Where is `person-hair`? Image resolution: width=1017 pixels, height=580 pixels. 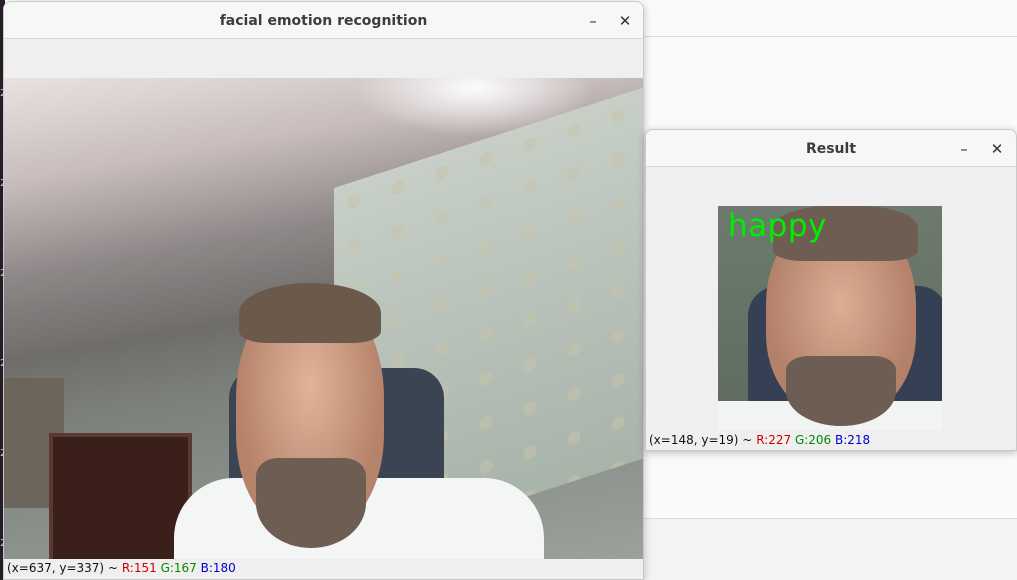
person-hair is located at coordinates (310, 313).